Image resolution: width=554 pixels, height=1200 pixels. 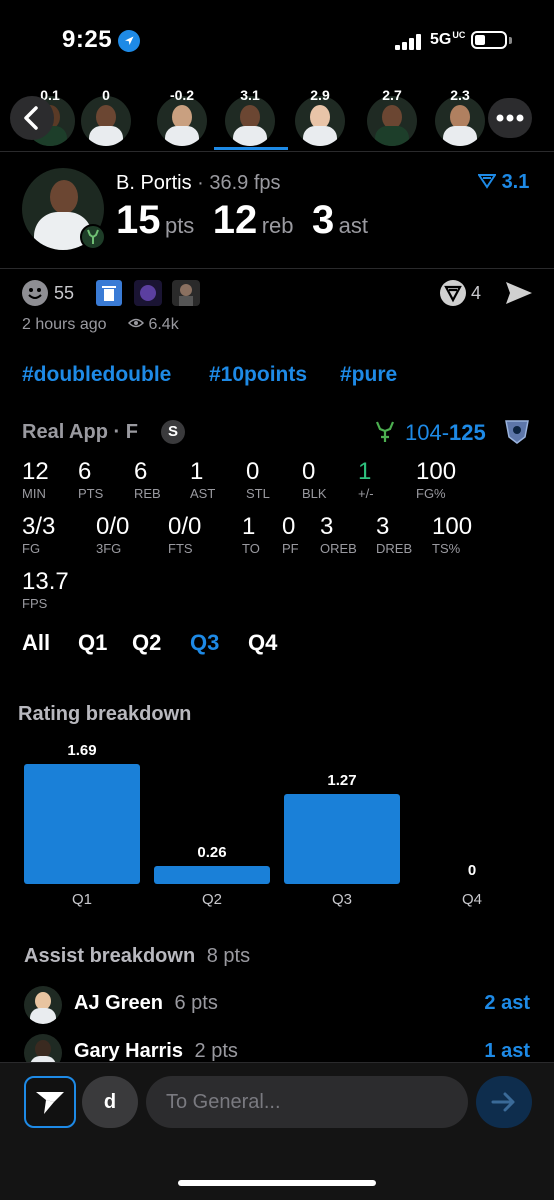 What do you see at coordinates (82, 824) in the screenshot?
I see `bar-q1` at bounding box center [82, 824].